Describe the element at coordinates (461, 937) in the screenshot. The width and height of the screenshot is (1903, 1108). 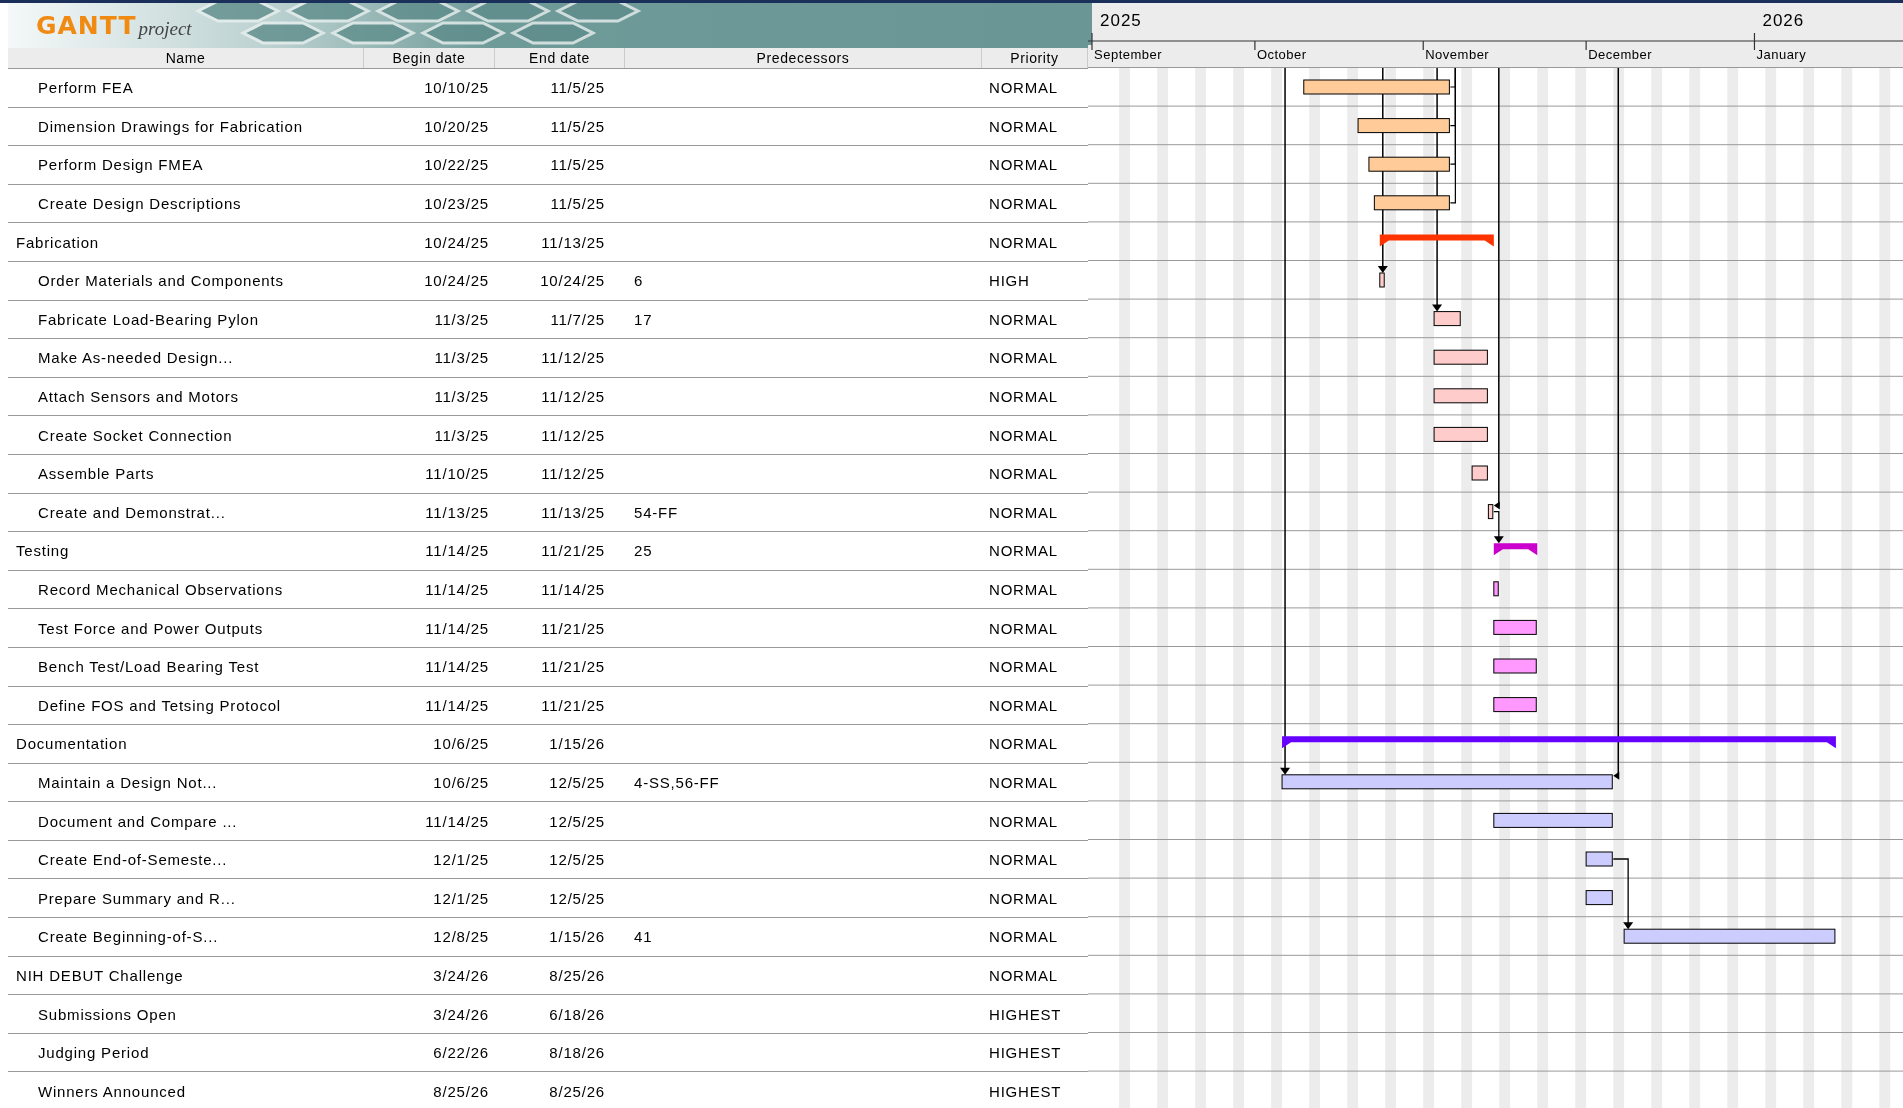
I see `begin-date: 12/8/25` at that location.